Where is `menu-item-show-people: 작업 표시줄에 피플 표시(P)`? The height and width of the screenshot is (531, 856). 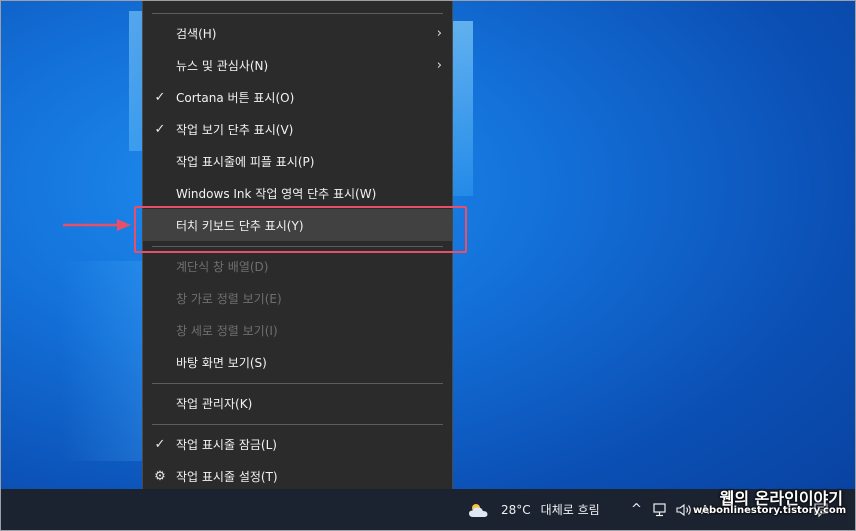
menu-item-show-people: 작업 표시줄에 피플 표시(P) is located at coordinates (297, 161).